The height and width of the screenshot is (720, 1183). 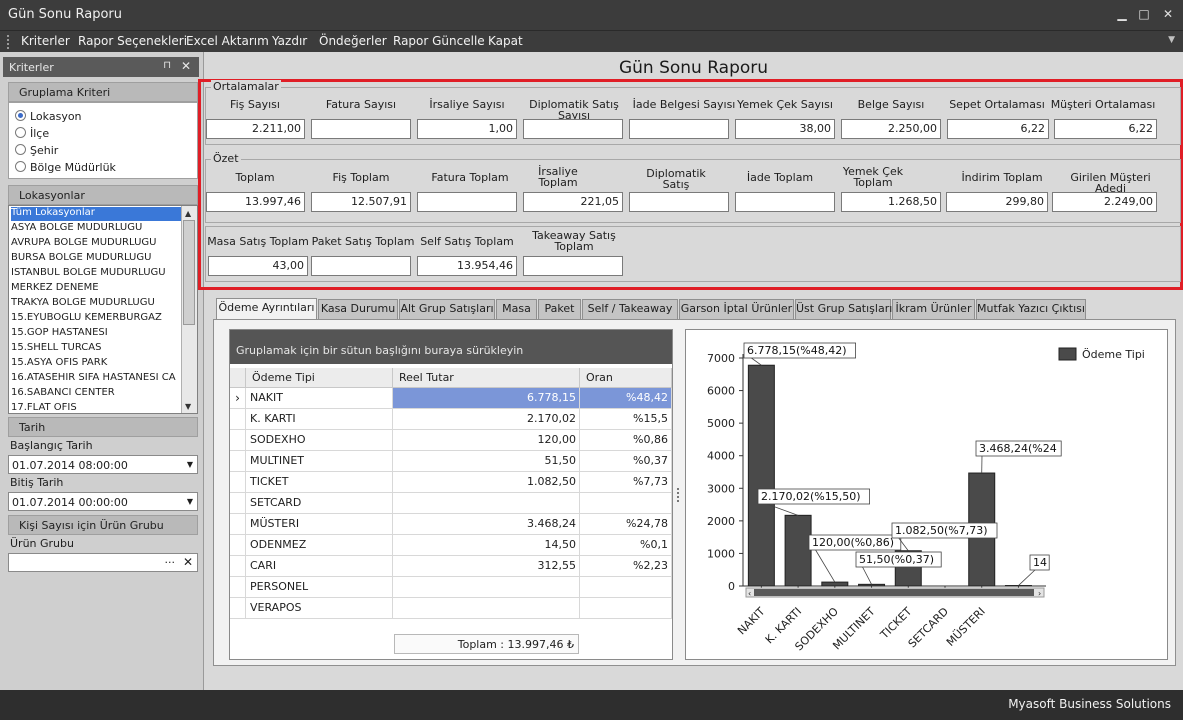 I want to click on tab-garson-iptal-urunler: Garson İptal Ürünler, so click(x=736, y=309).